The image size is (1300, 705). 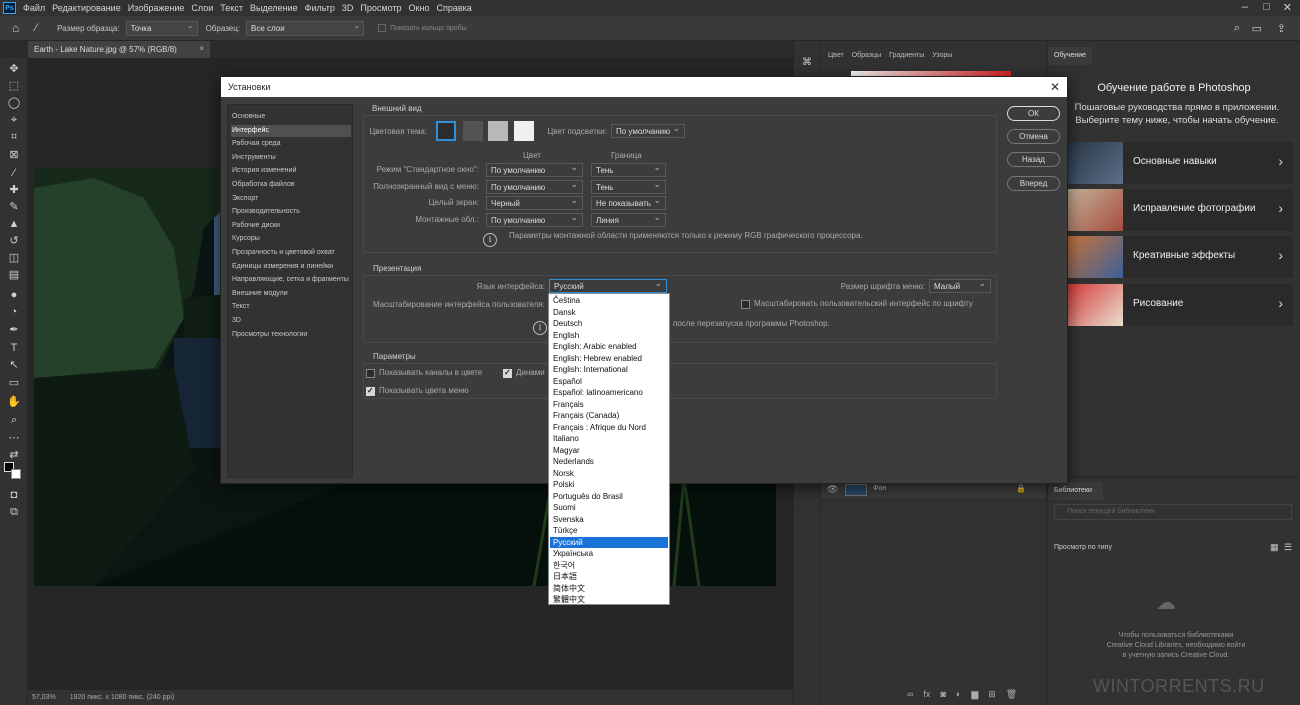 What do you see at coordinates (609, 473) in the screenshot?
I see `language-option: Norsk` at bounding box center [609, 473].